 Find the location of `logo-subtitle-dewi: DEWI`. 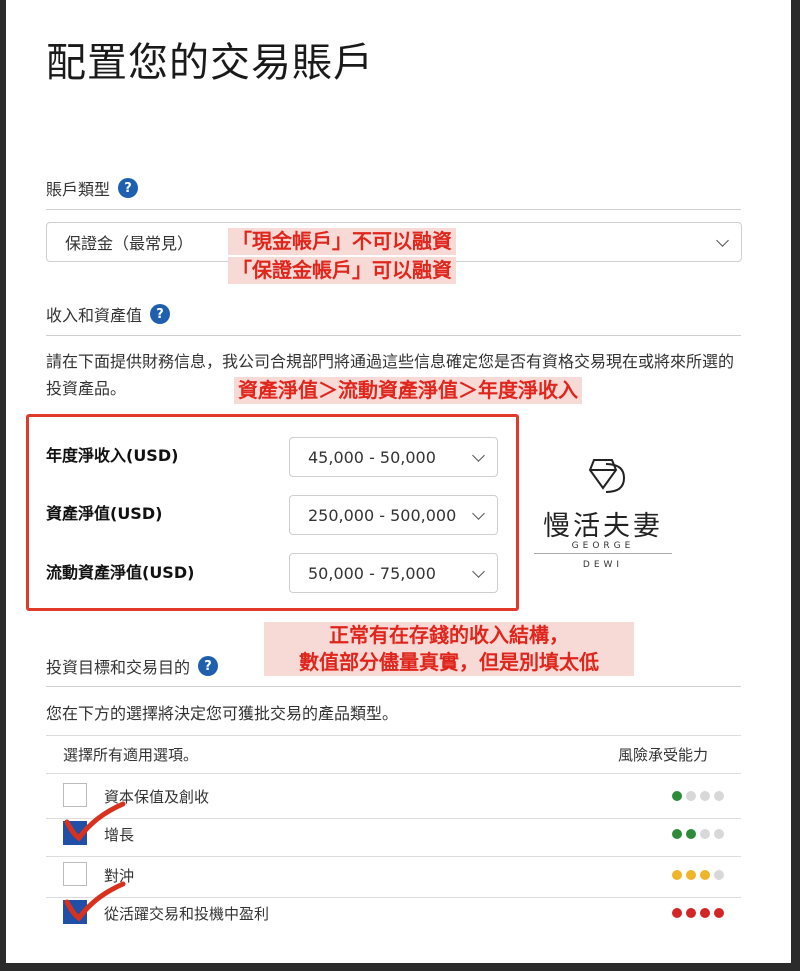

logo-subtitle-dewi: DEWI is located at coordinates (603, 565).